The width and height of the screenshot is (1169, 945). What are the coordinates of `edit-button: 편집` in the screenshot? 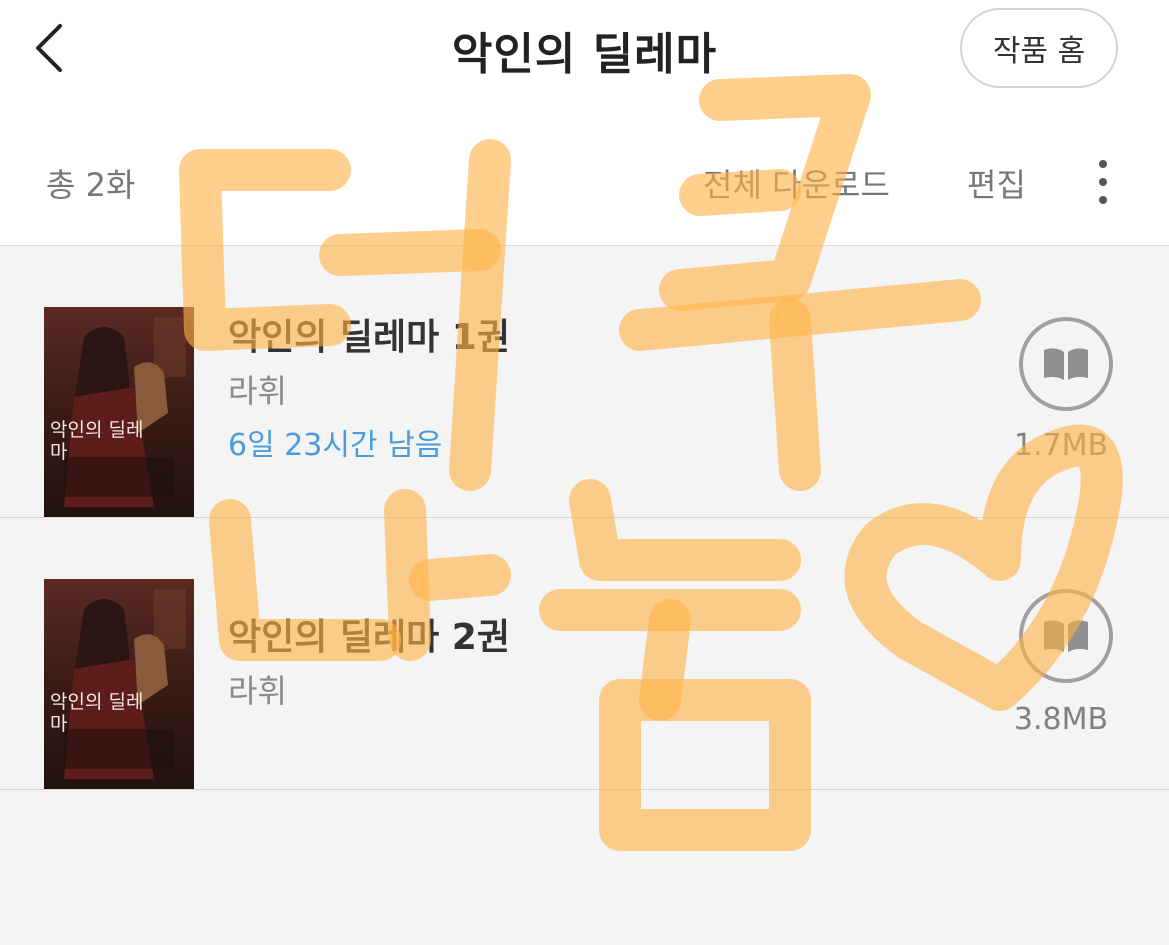 It's located at (996, 183).